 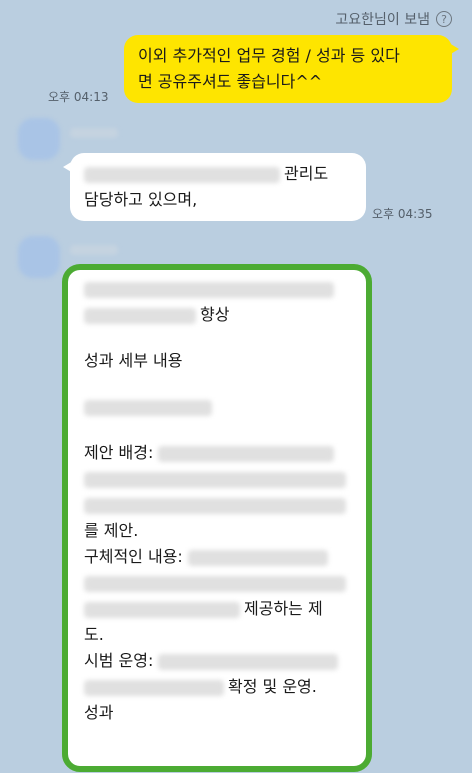 What do you see at coordinates (444, 19) in the screenshot?
I see `help-icon: ?` at bounding box center [444, 19].